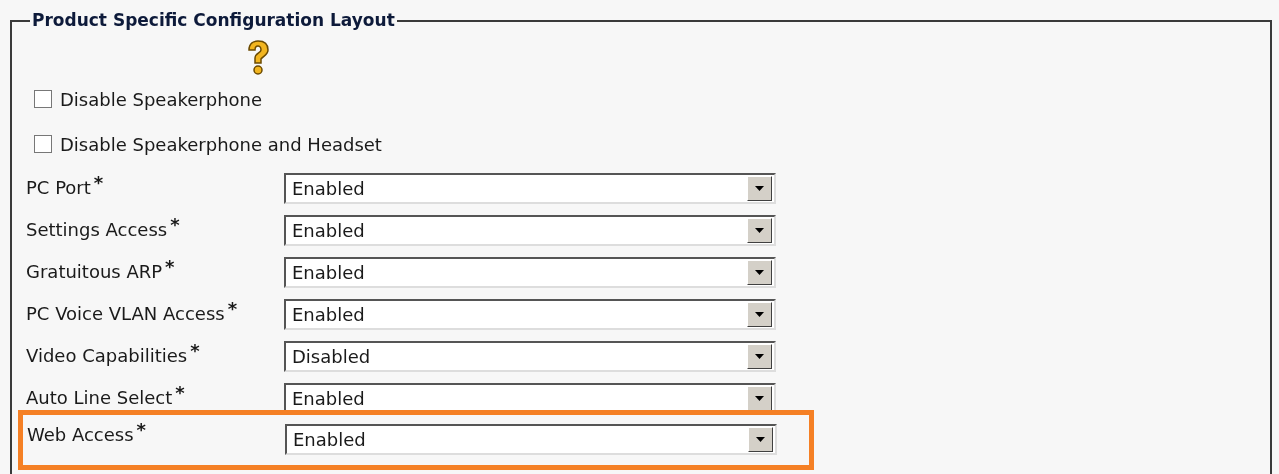 This screenshot has height=474, width=1279. What do you see at coordinates (107, 355) in the screenshot?
I see `field-label: Video Capabilities` at bounding box center [107, 355].